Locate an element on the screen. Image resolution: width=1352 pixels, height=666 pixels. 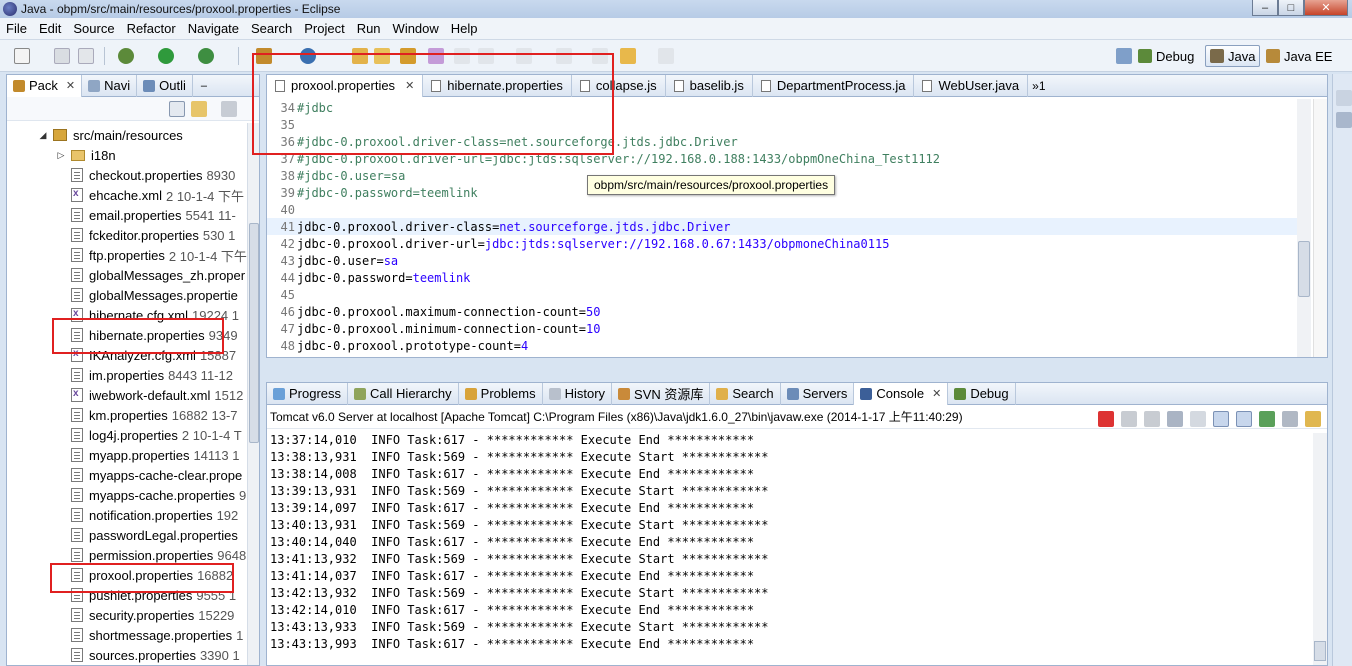
forward-arrow-icon is located at coordinates (666, 56).